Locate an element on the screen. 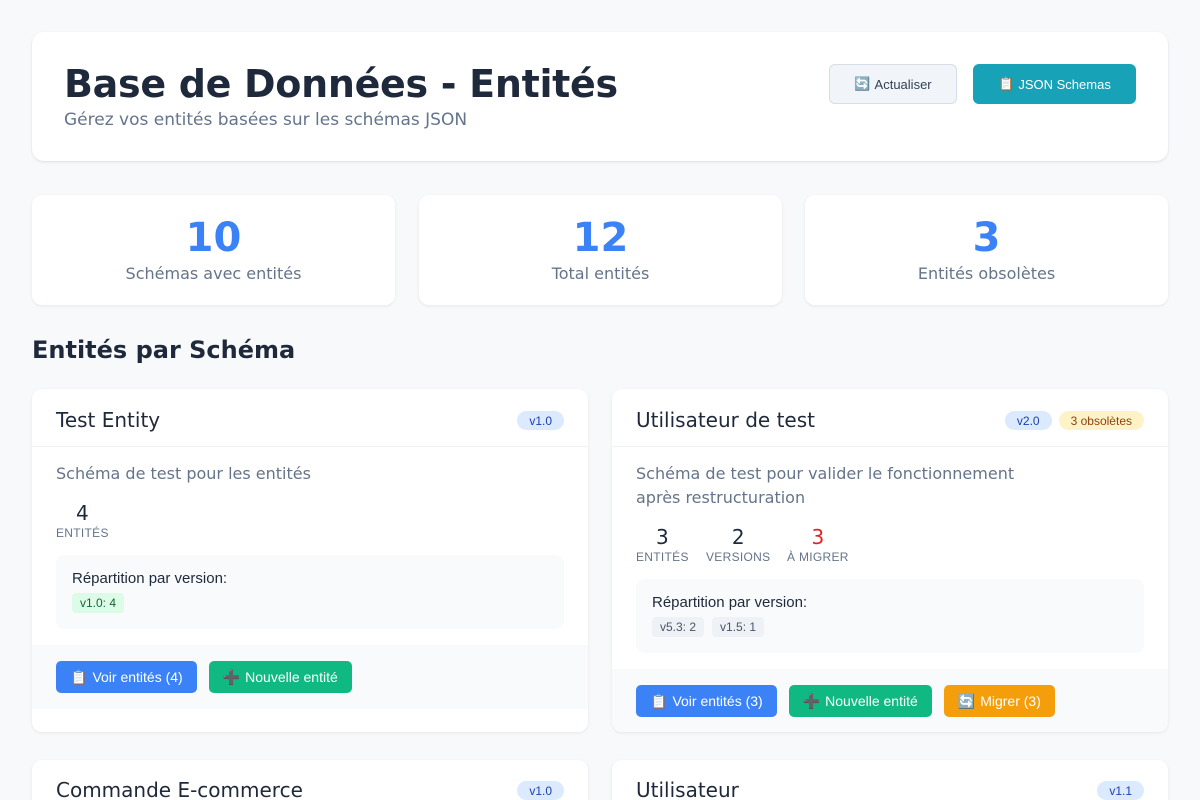  card-title: Commande E-commerce is located at coordinates (179, 789).